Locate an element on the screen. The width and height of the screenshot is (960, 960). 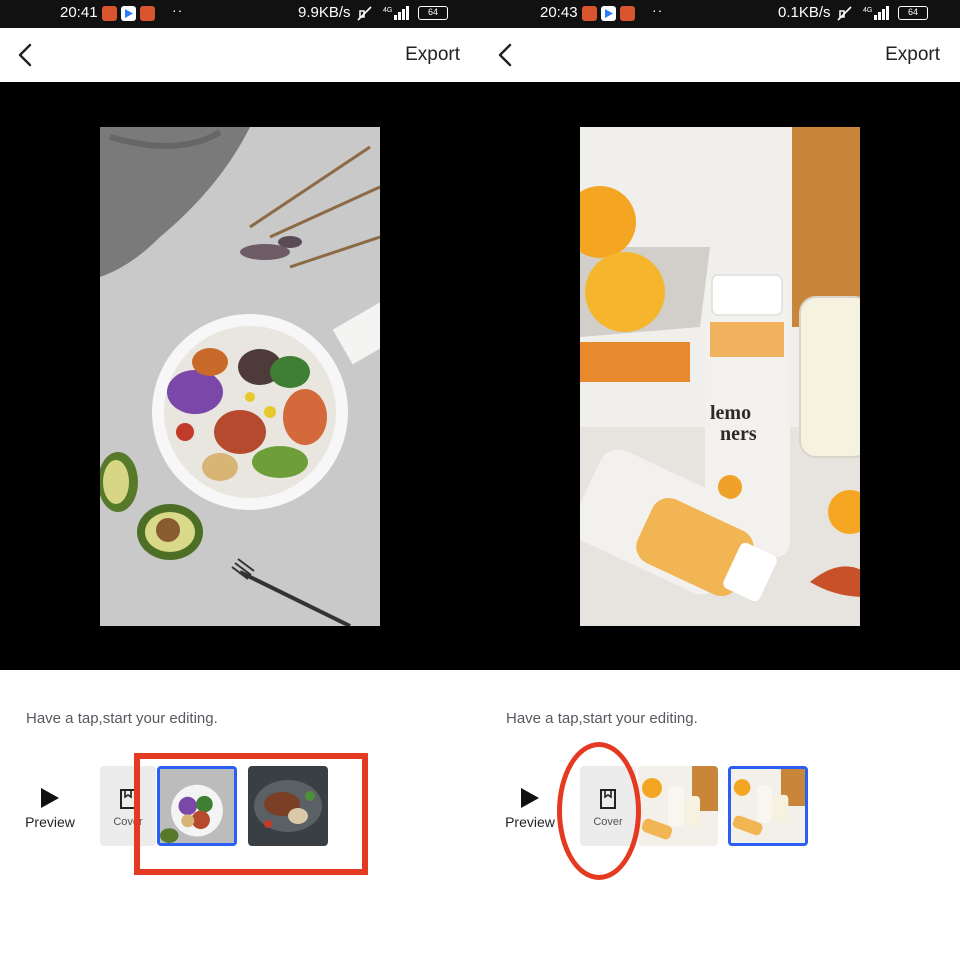
product-label-text-top: lemo is located at coordinates (730, 413).